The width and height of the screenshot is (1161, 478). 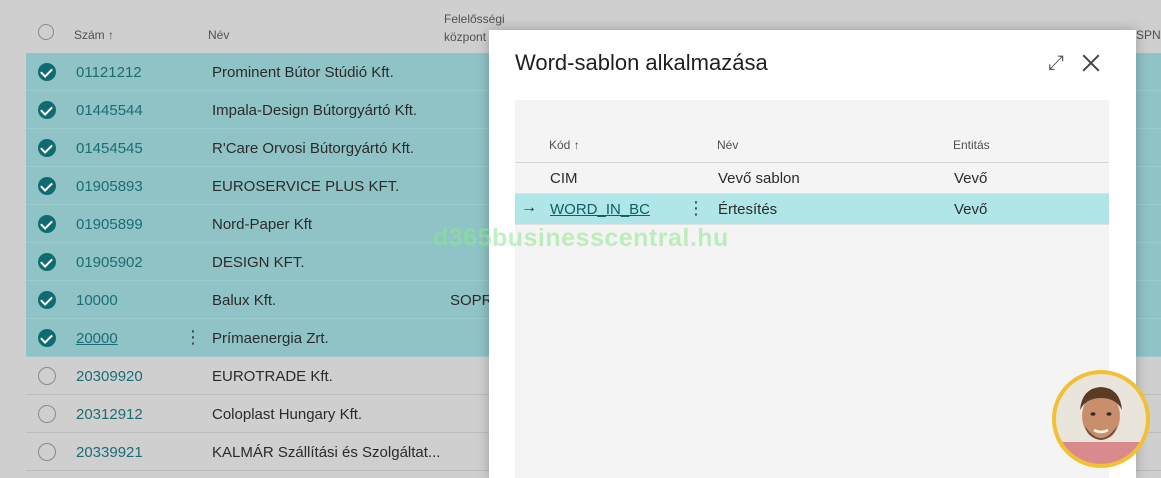 I want to click on customer-number: 20339921, so click(x=109, y=452).